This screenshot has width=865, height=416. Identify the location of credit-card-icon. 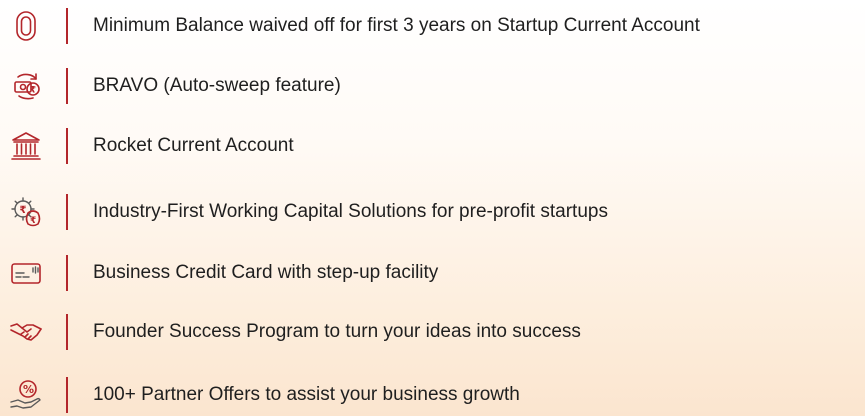
(26, 273).